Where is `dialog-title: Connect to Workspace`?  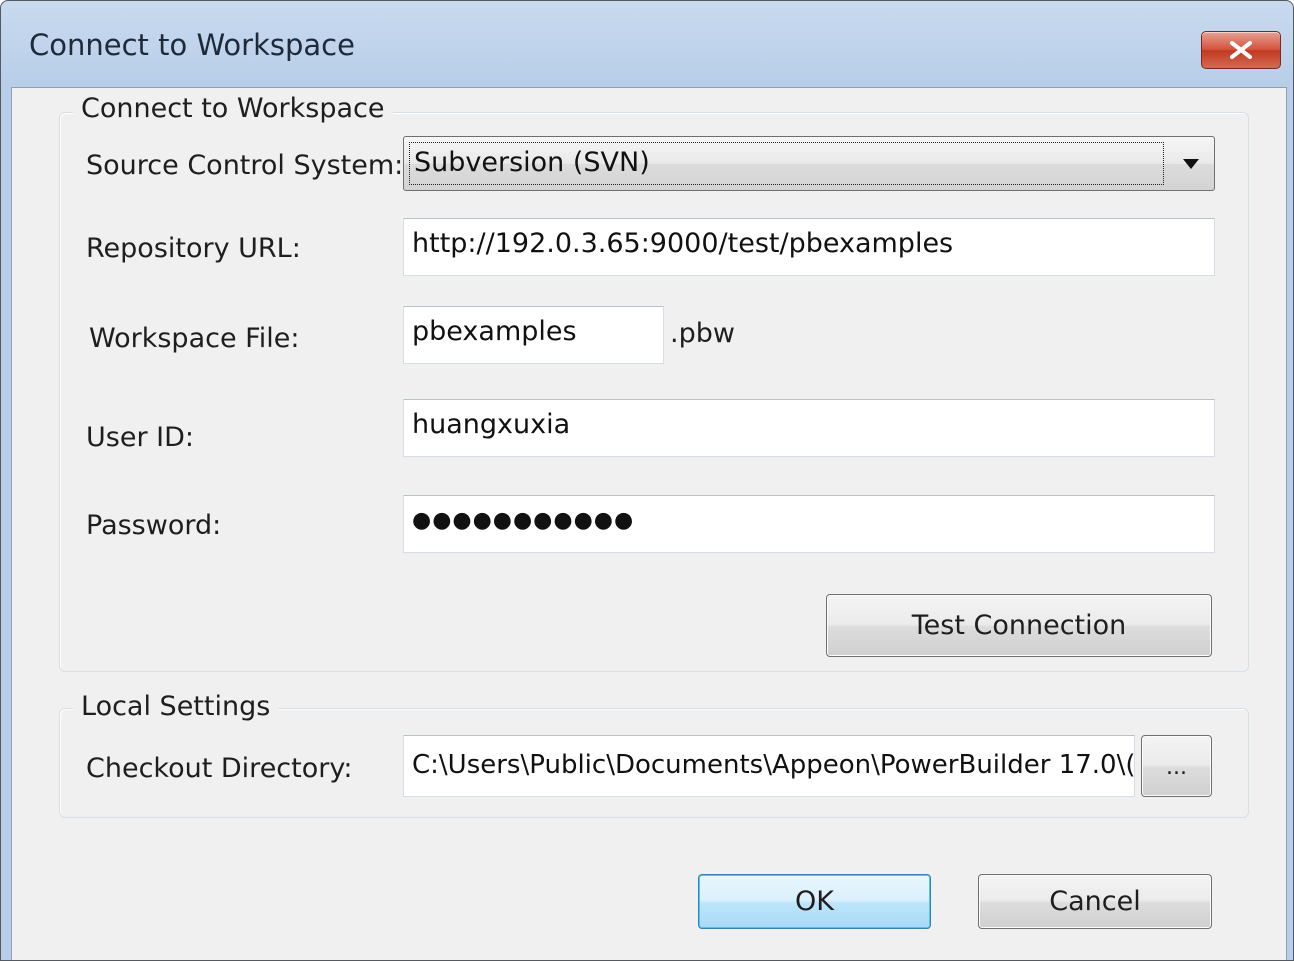
dialog-title: Connect to Workspace is located at coordinates (192, 45).